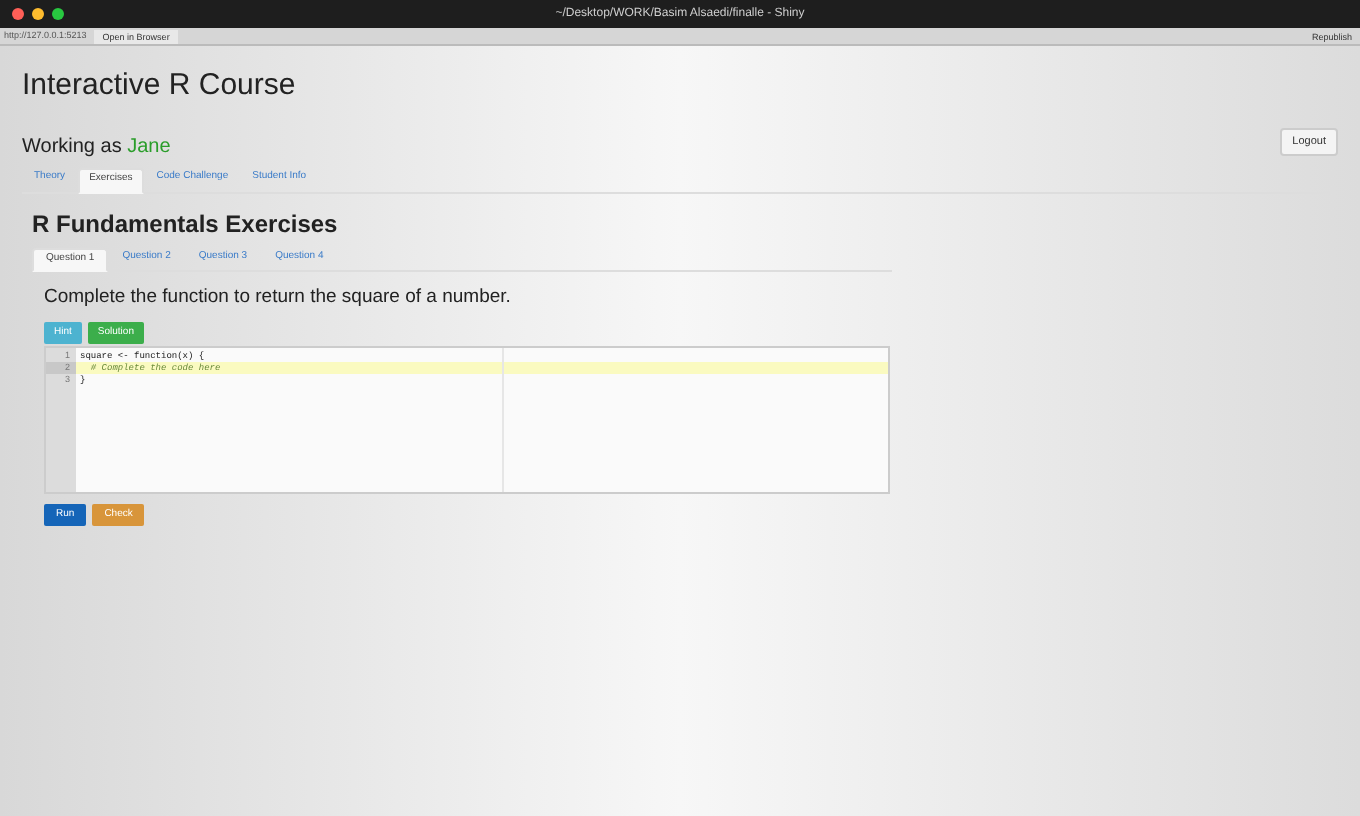 The height and width of the screenshot is (816, 1360). I want to click on working-as-text: Working as Jane, so click(96, 147).